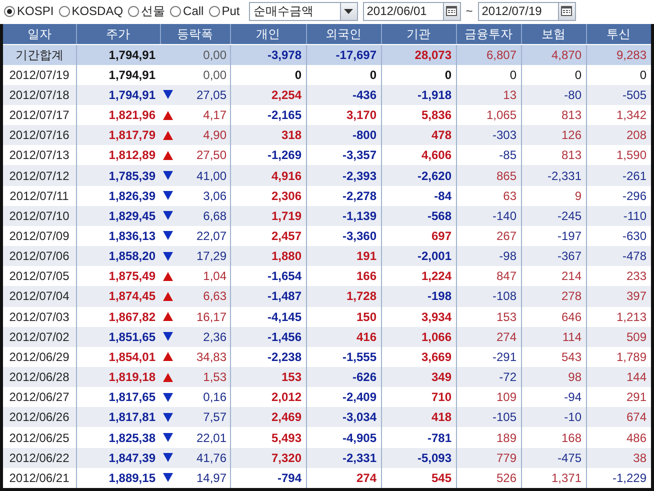 Image resolution: width=654 pixels, height=491 pixels. I want to click on change-cell: 6,68, so click(214, 215).